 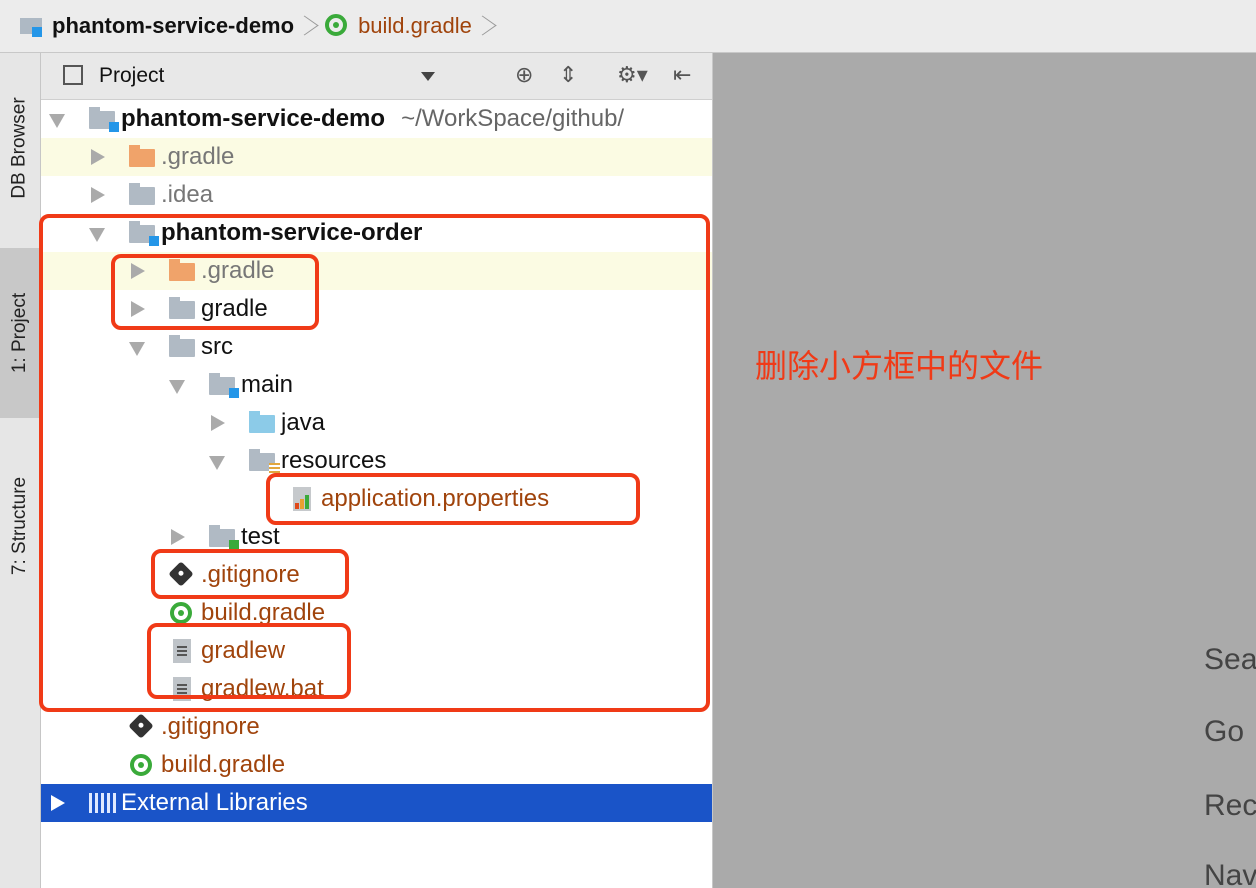 I want to click on editor-hint: Rec, so click(x=1230, y=805).